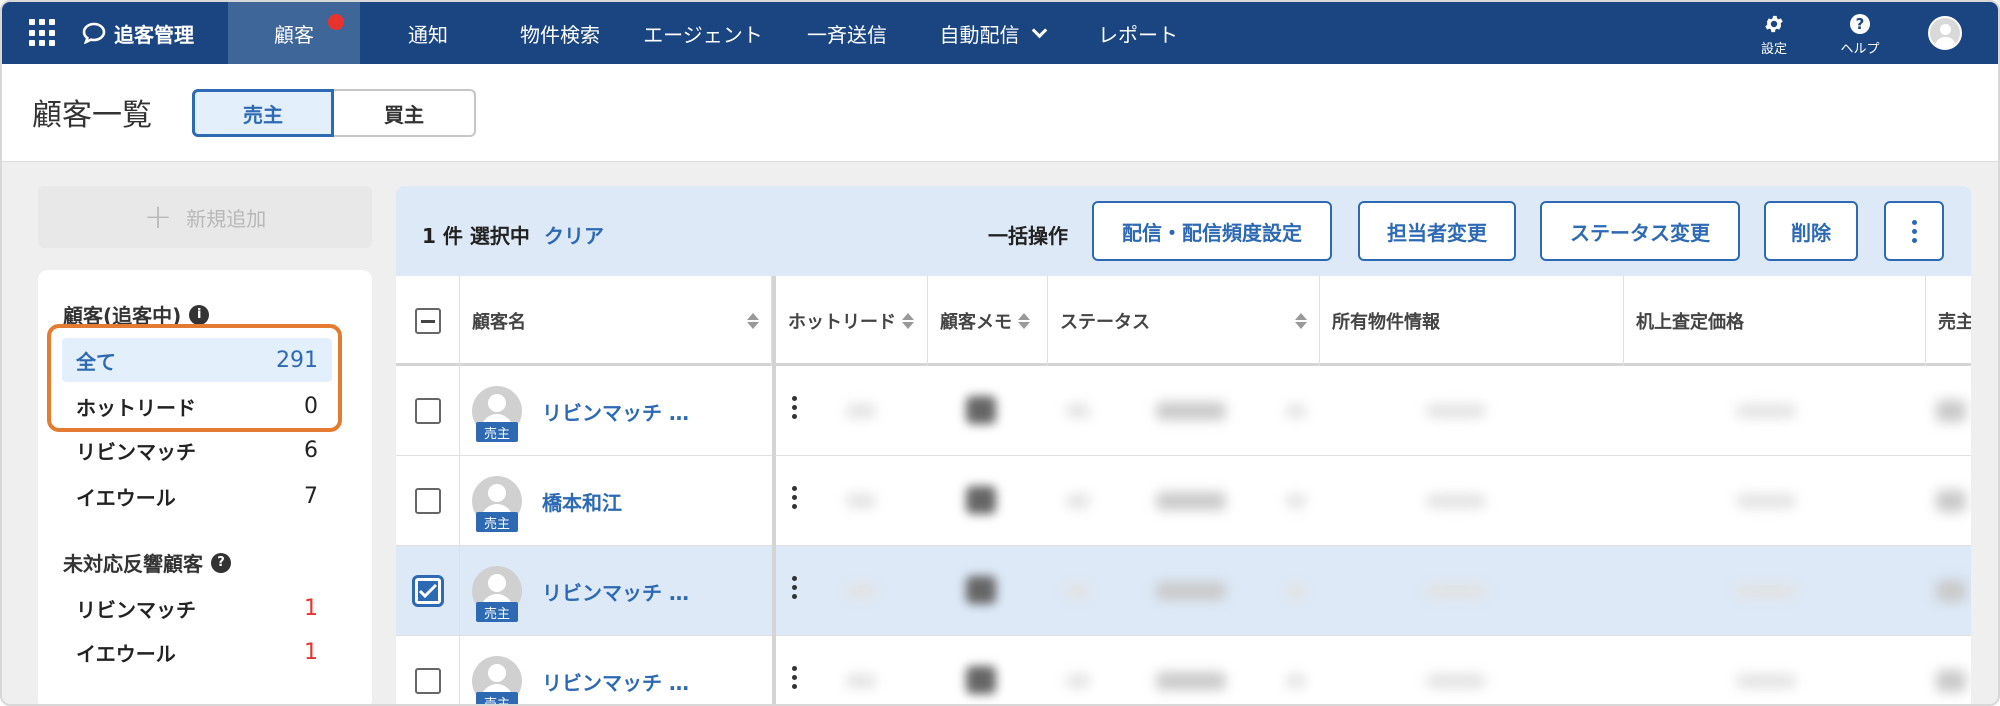 The width and height of the screenshot is (2000, 706). I want to click on notification-dot, so click(336, 22).